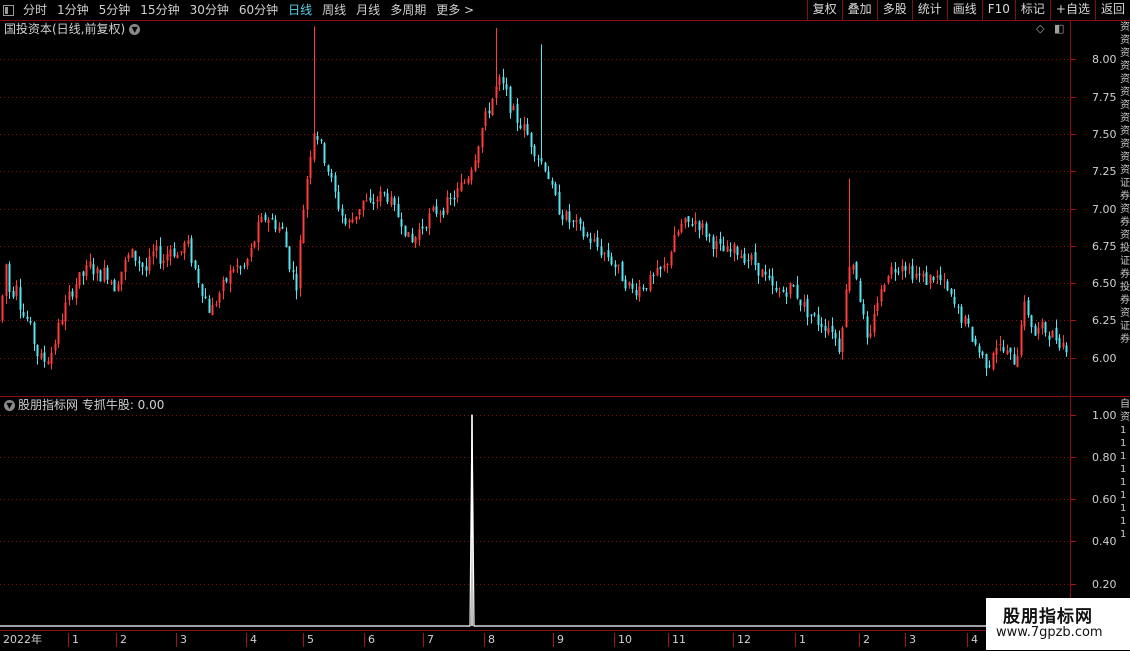 This screenshot has width=1130, height=651. What do you see at coordinates (22, 639) in the screenshot?
I see `date-axis-label: 2022年` at bounding box center [22, 639].